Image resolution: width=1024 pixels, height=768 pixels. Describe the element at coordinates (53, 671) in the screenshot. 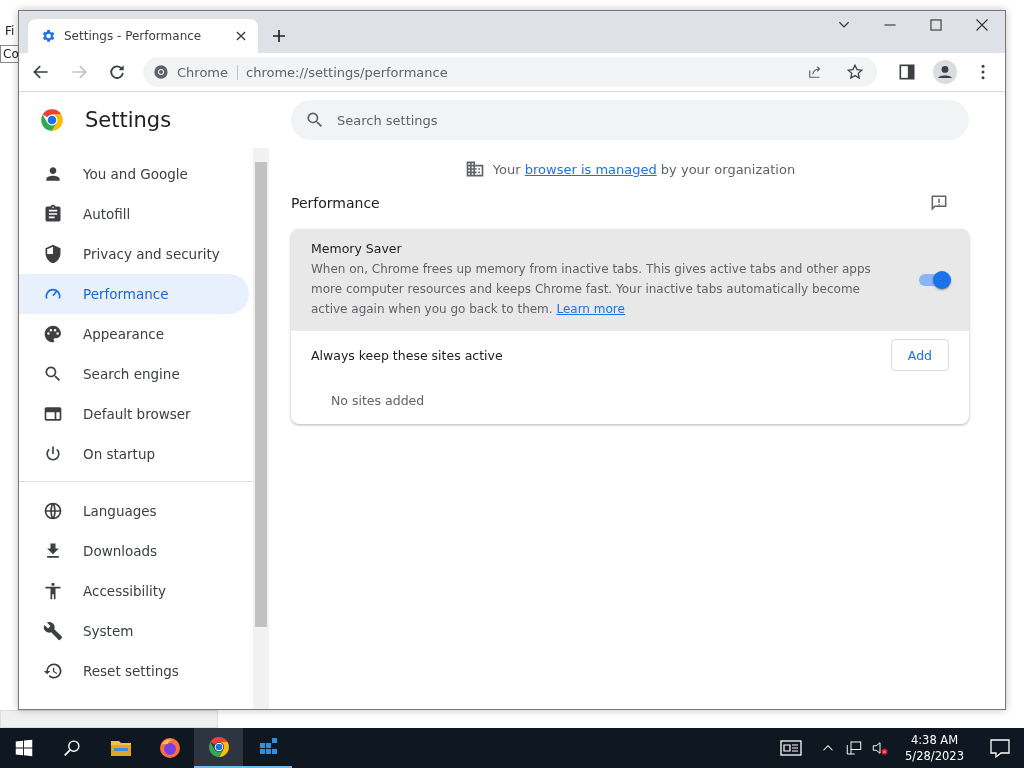

I see `history-icon` at that location.